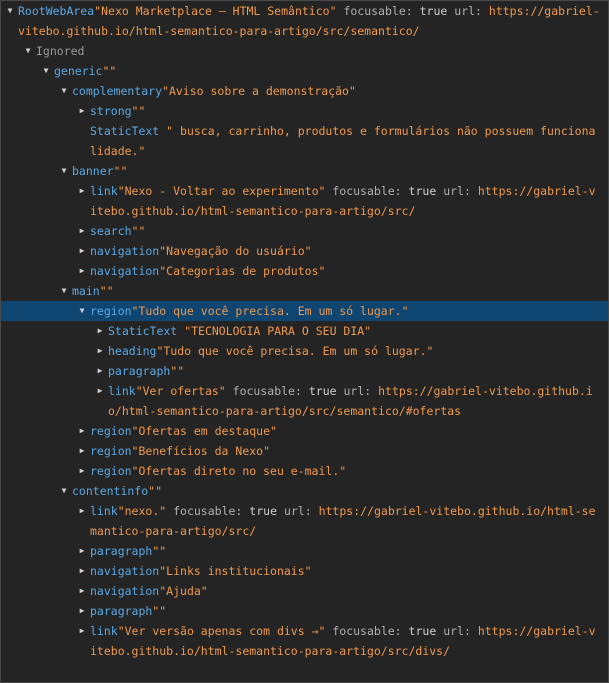  I want to click on tree-node: ▶ region"Ofertas em destaque", so click(304, 431).